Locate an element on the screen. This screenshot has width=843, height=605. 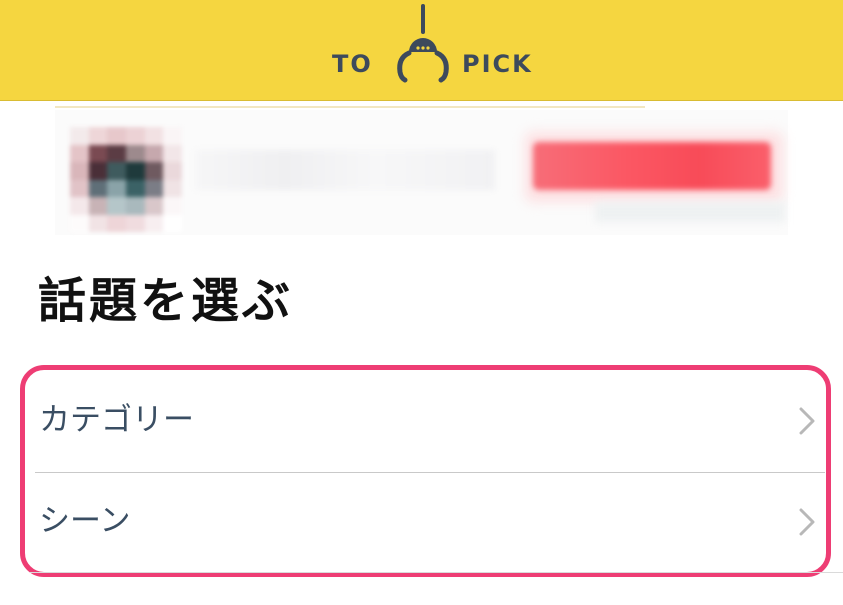
claw-icon is located at coordinates (423, 43).